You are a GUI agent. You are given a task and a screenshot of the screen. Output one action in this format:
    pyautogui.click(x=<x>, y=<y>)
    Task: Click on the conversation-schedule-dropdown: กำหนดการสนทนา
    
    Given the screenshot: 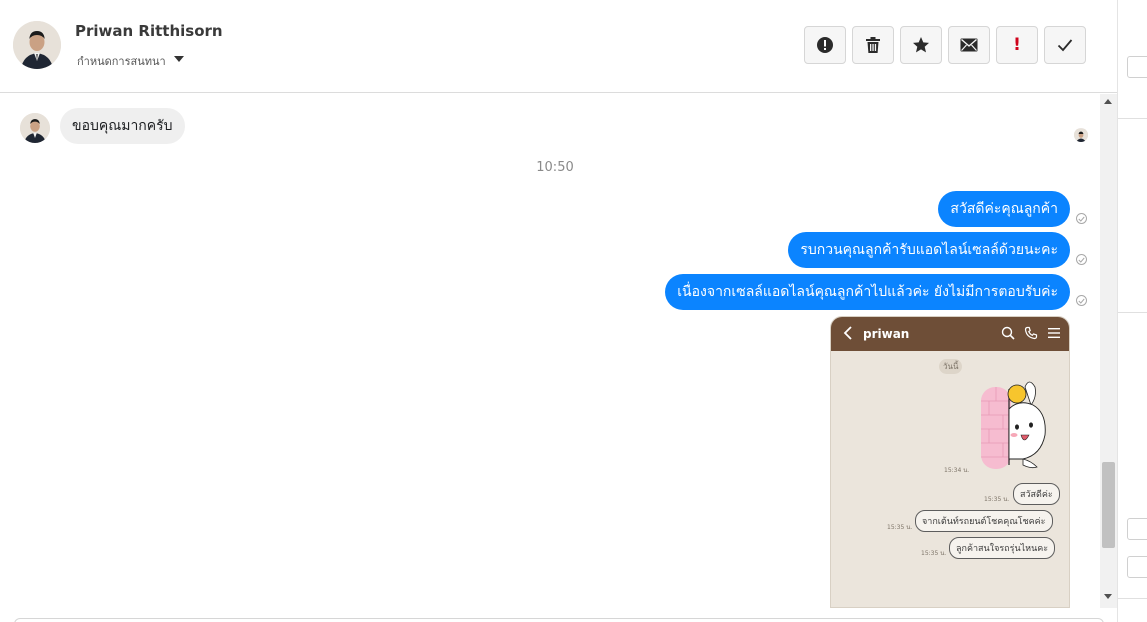 What is the action you would take?
    pyautogui.click(x=121, y=61)
    